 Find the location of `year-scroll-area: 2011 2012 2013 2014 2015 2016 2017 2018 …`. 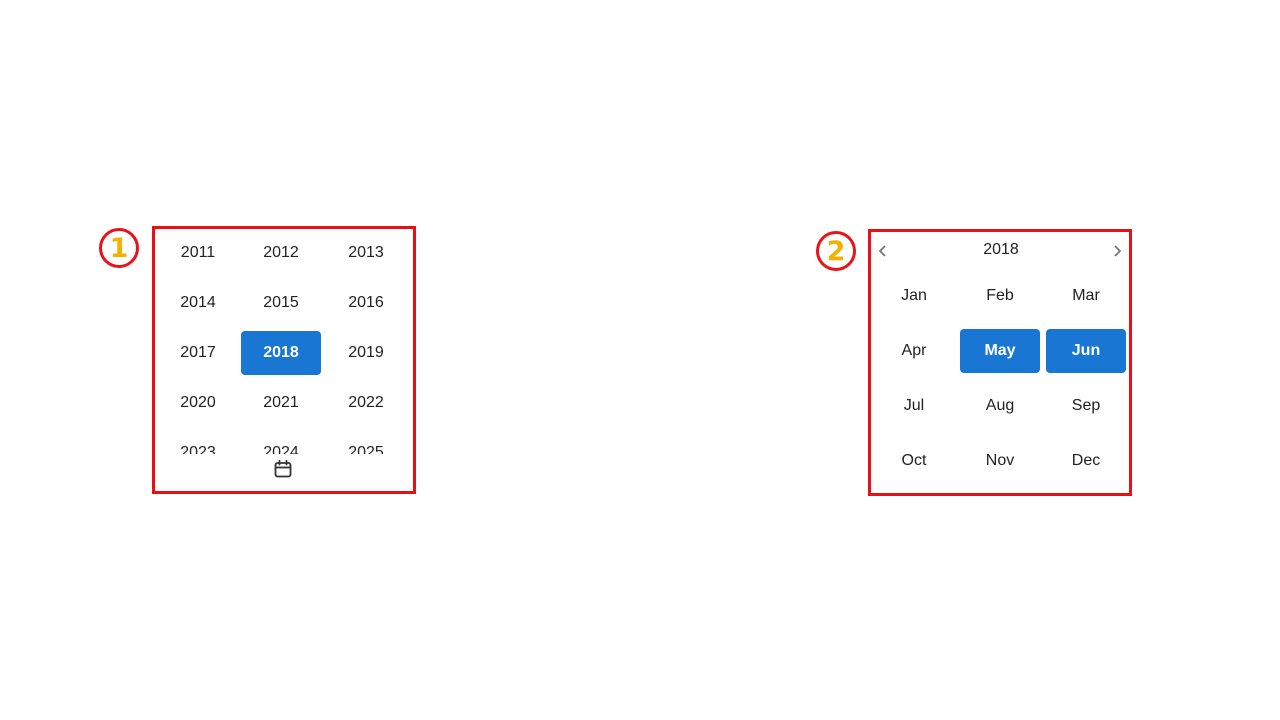

year-scroll-area: 2011 2012 2013 2014 2015 2016 2017 2018 … is located at coordinates (284, 341).